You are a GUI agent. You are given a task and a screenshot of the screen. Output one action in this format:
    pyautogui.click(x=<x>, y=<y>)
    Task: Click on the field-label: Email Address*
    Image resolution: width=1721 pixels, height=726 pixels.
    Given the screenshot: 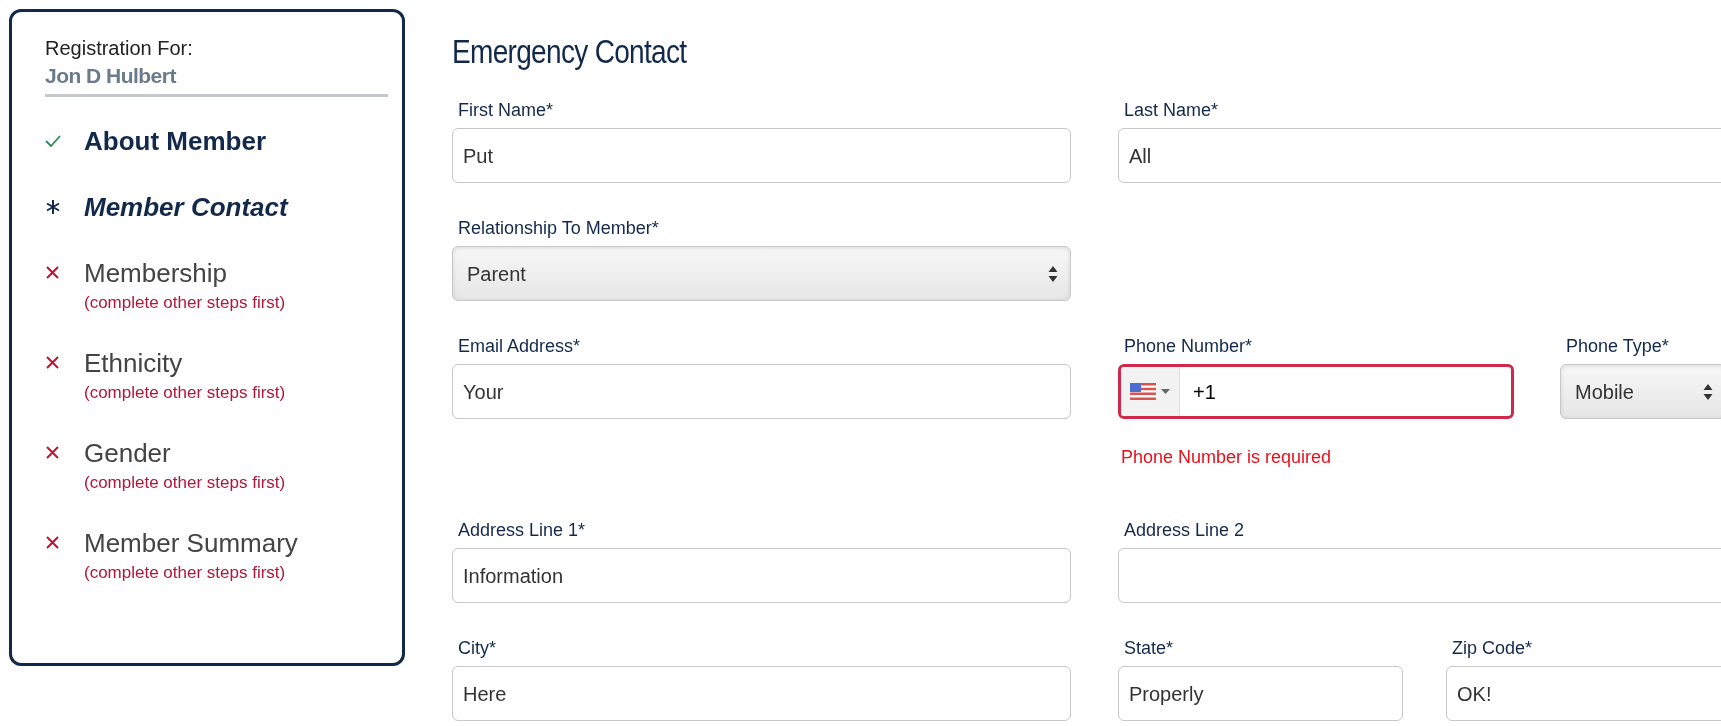 What is the action you would take?
    pyautogui.click(x=519, y=346)
    